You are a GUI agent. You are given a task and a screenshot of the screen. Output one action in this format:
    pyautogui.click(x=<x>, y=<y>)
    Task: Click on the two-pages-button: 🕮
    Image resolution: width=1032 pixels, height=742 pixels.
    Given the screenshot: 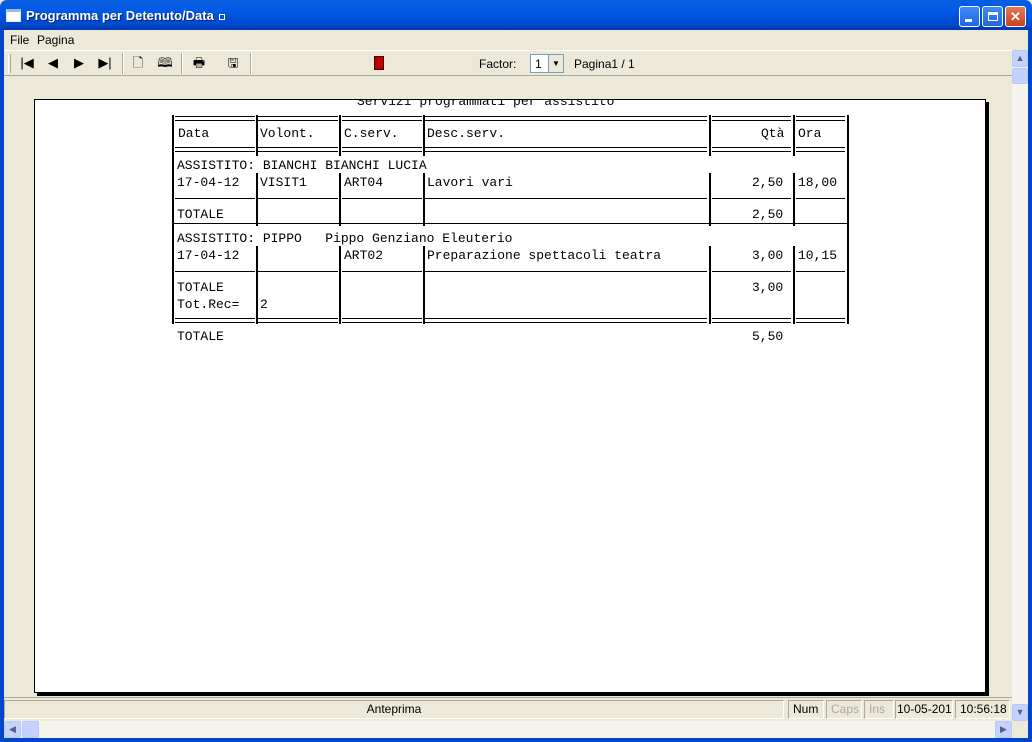 What is the action you would take?
    pyautogui.click(x=165, y=63)
    